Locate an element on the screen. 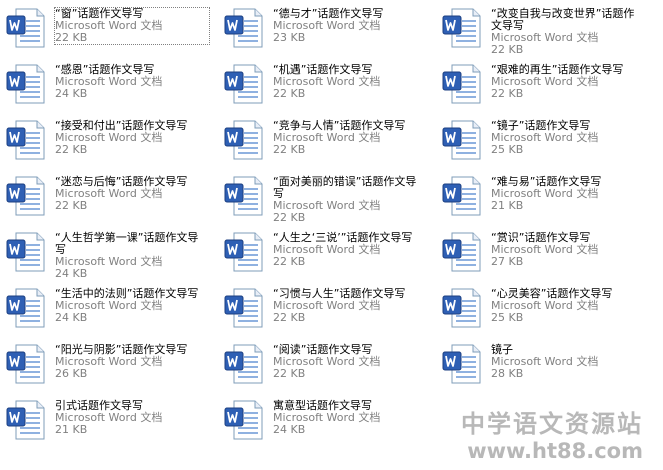 This screenshot has height=470, width=663. file-text: “心灵美容”话题作文导写 Microsoft Word 文档 25 KB is located at coordinates (568, 306).